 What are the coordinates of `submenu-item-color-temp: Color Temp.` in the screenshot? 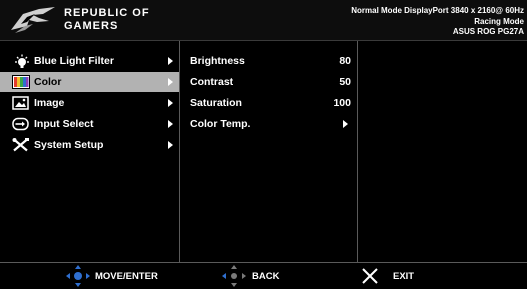 It's located at (268, 124).